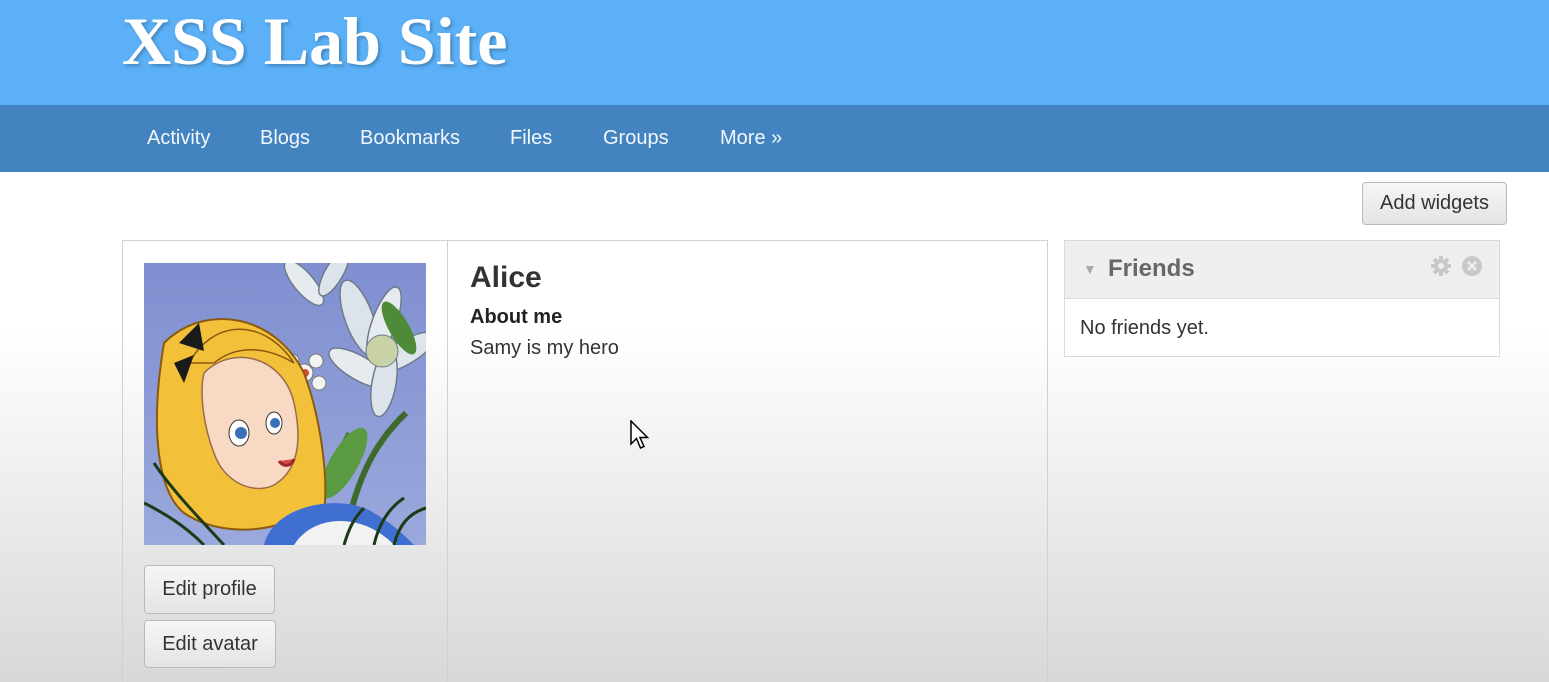 The image size is (1549, 682). Describe the element at coordinates (447, 461) in the screenshot. I see `profile-divider` at that location.